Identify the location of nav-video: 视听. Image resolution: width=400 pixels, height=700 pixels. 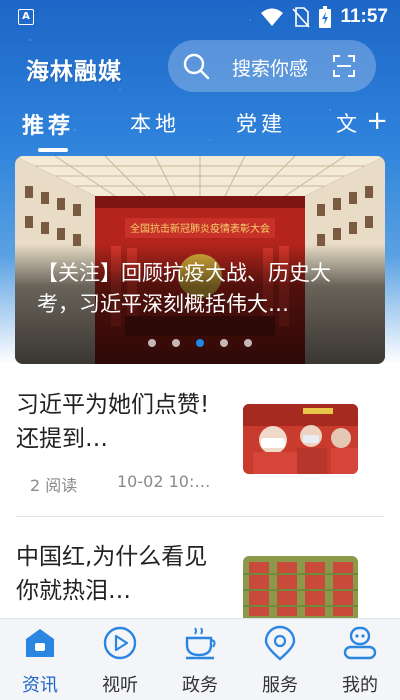
(120, 659).